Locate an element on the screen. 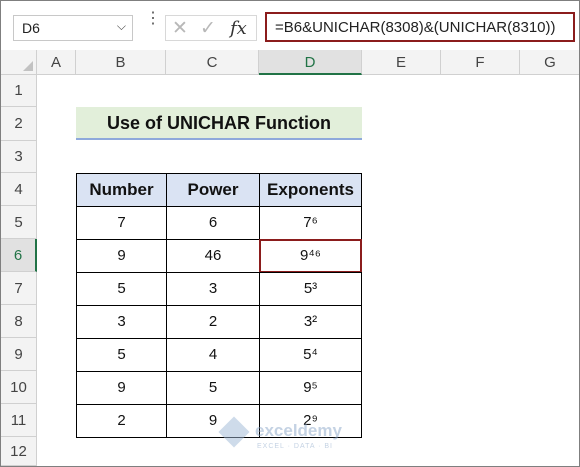 The height and width of the screenshot is (467, 580). table-header-number: Number is located at coordinates (121, 190).